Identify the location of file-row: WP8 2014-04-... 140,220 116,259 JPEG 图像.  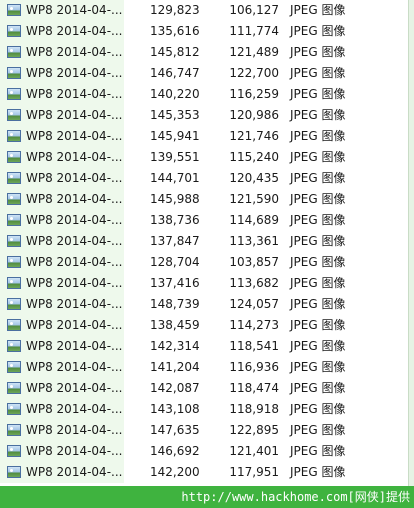
(207, 94).